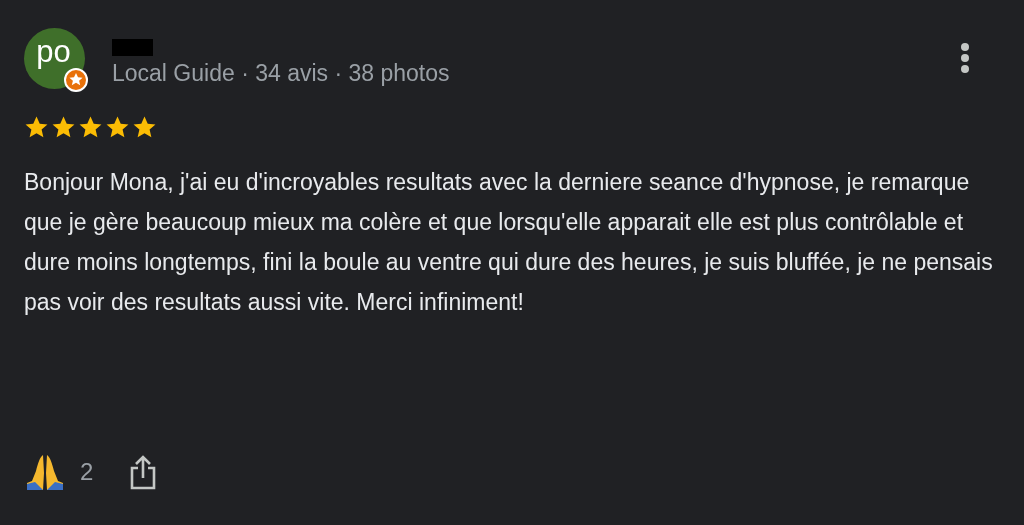  Describe the element at coordinates (965, 58) in the screenshot. I see `more-options-icon` at that location.